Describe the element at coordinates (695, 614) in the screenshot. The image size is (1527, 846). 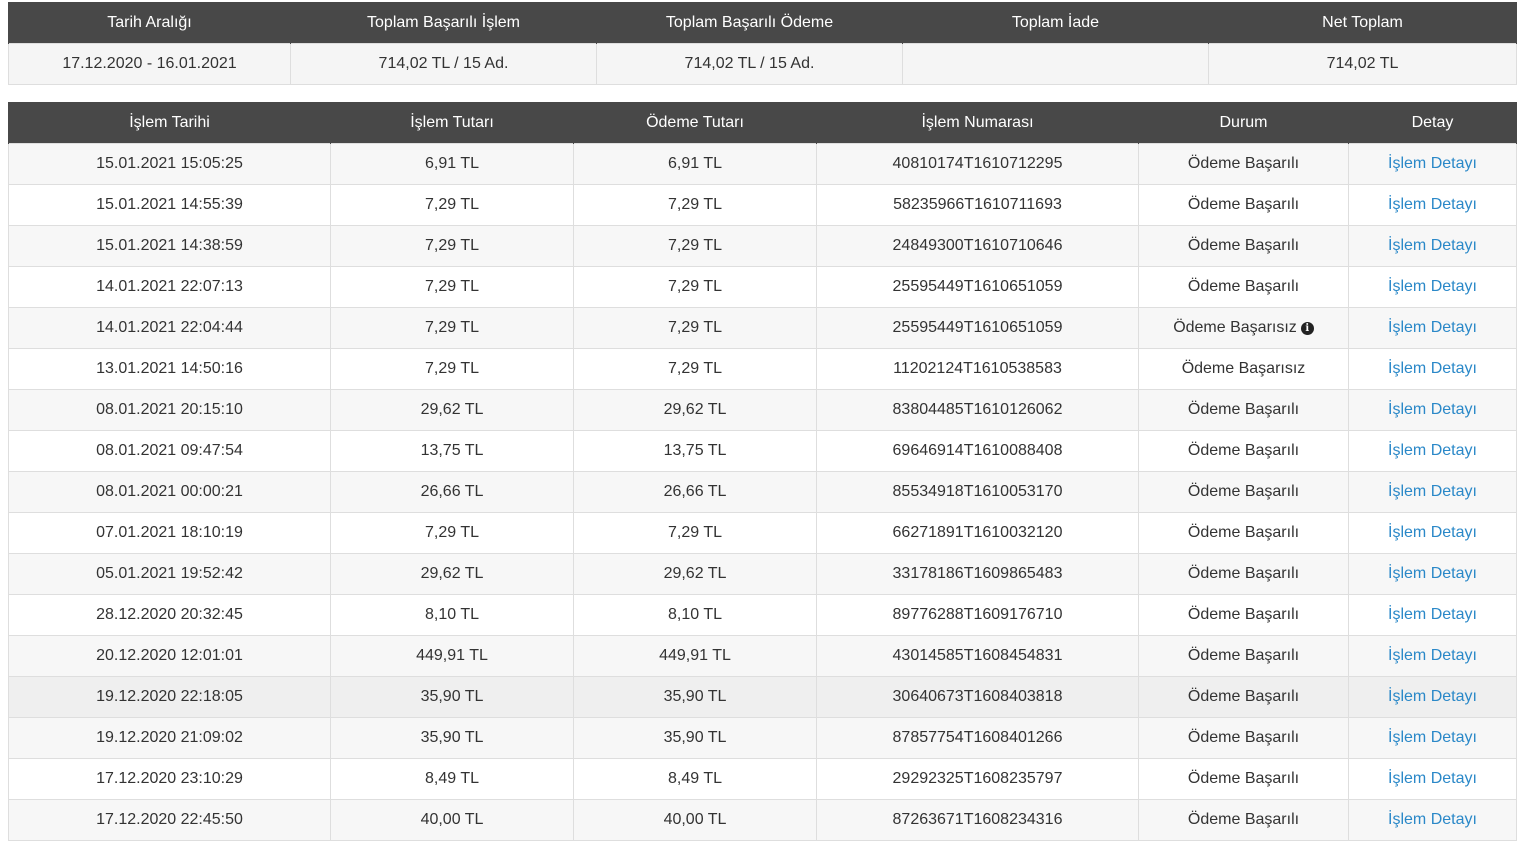
I see `payment-amount-text: 8,10 TL` at that location.